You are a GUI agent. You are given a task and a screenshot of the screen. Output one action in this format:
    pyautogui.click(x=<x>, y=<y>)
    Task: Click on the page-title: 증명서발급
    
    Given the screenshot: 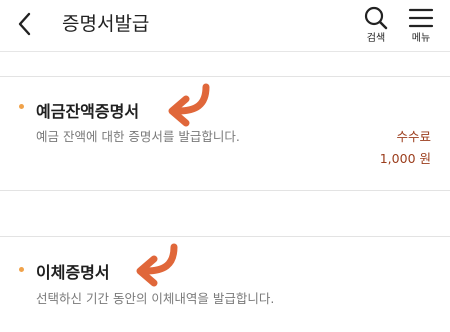 What is the action you would take?
    pyautogui.click(x=106, y=24)
    